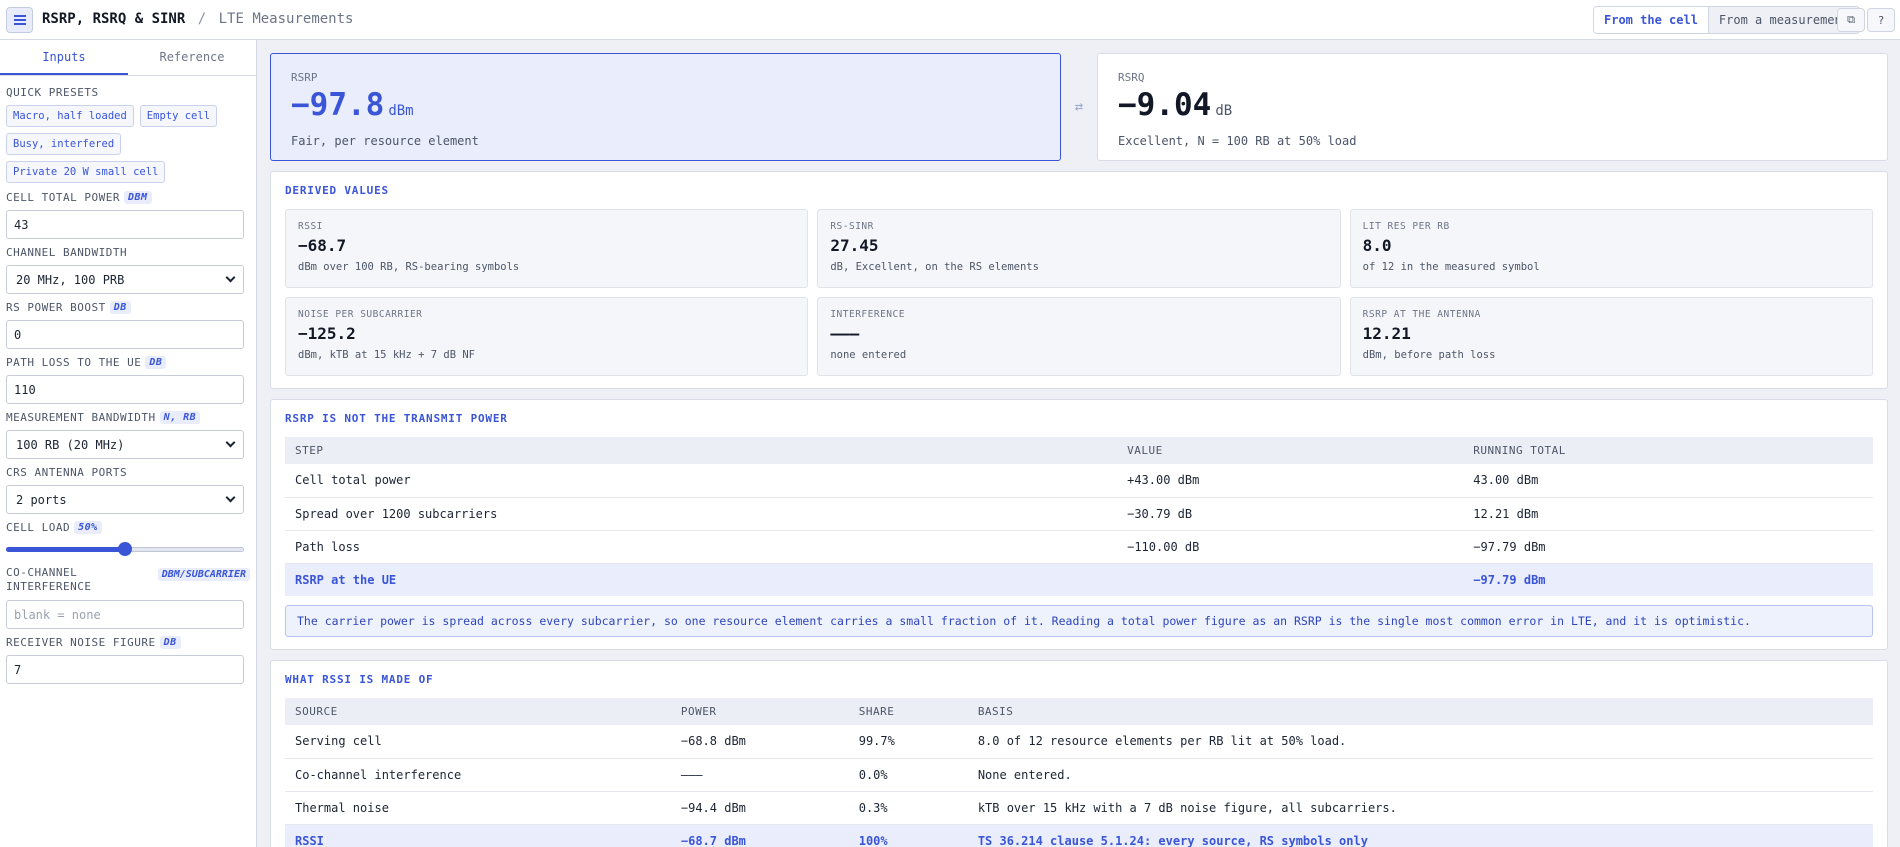  What do you see at coordinates (854, 245) in the screenshot?
I see `derived-cell-value: 27.45` at bounding box center [854, 245].